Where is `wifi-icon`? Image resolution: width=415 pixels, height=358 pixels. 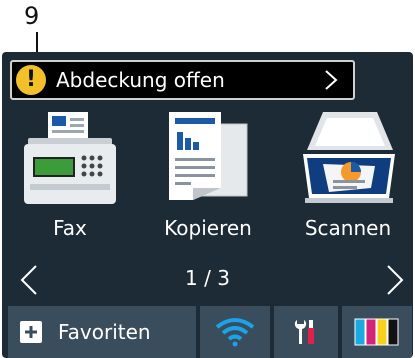
wifi-icon is located at coordinates (235, 332).